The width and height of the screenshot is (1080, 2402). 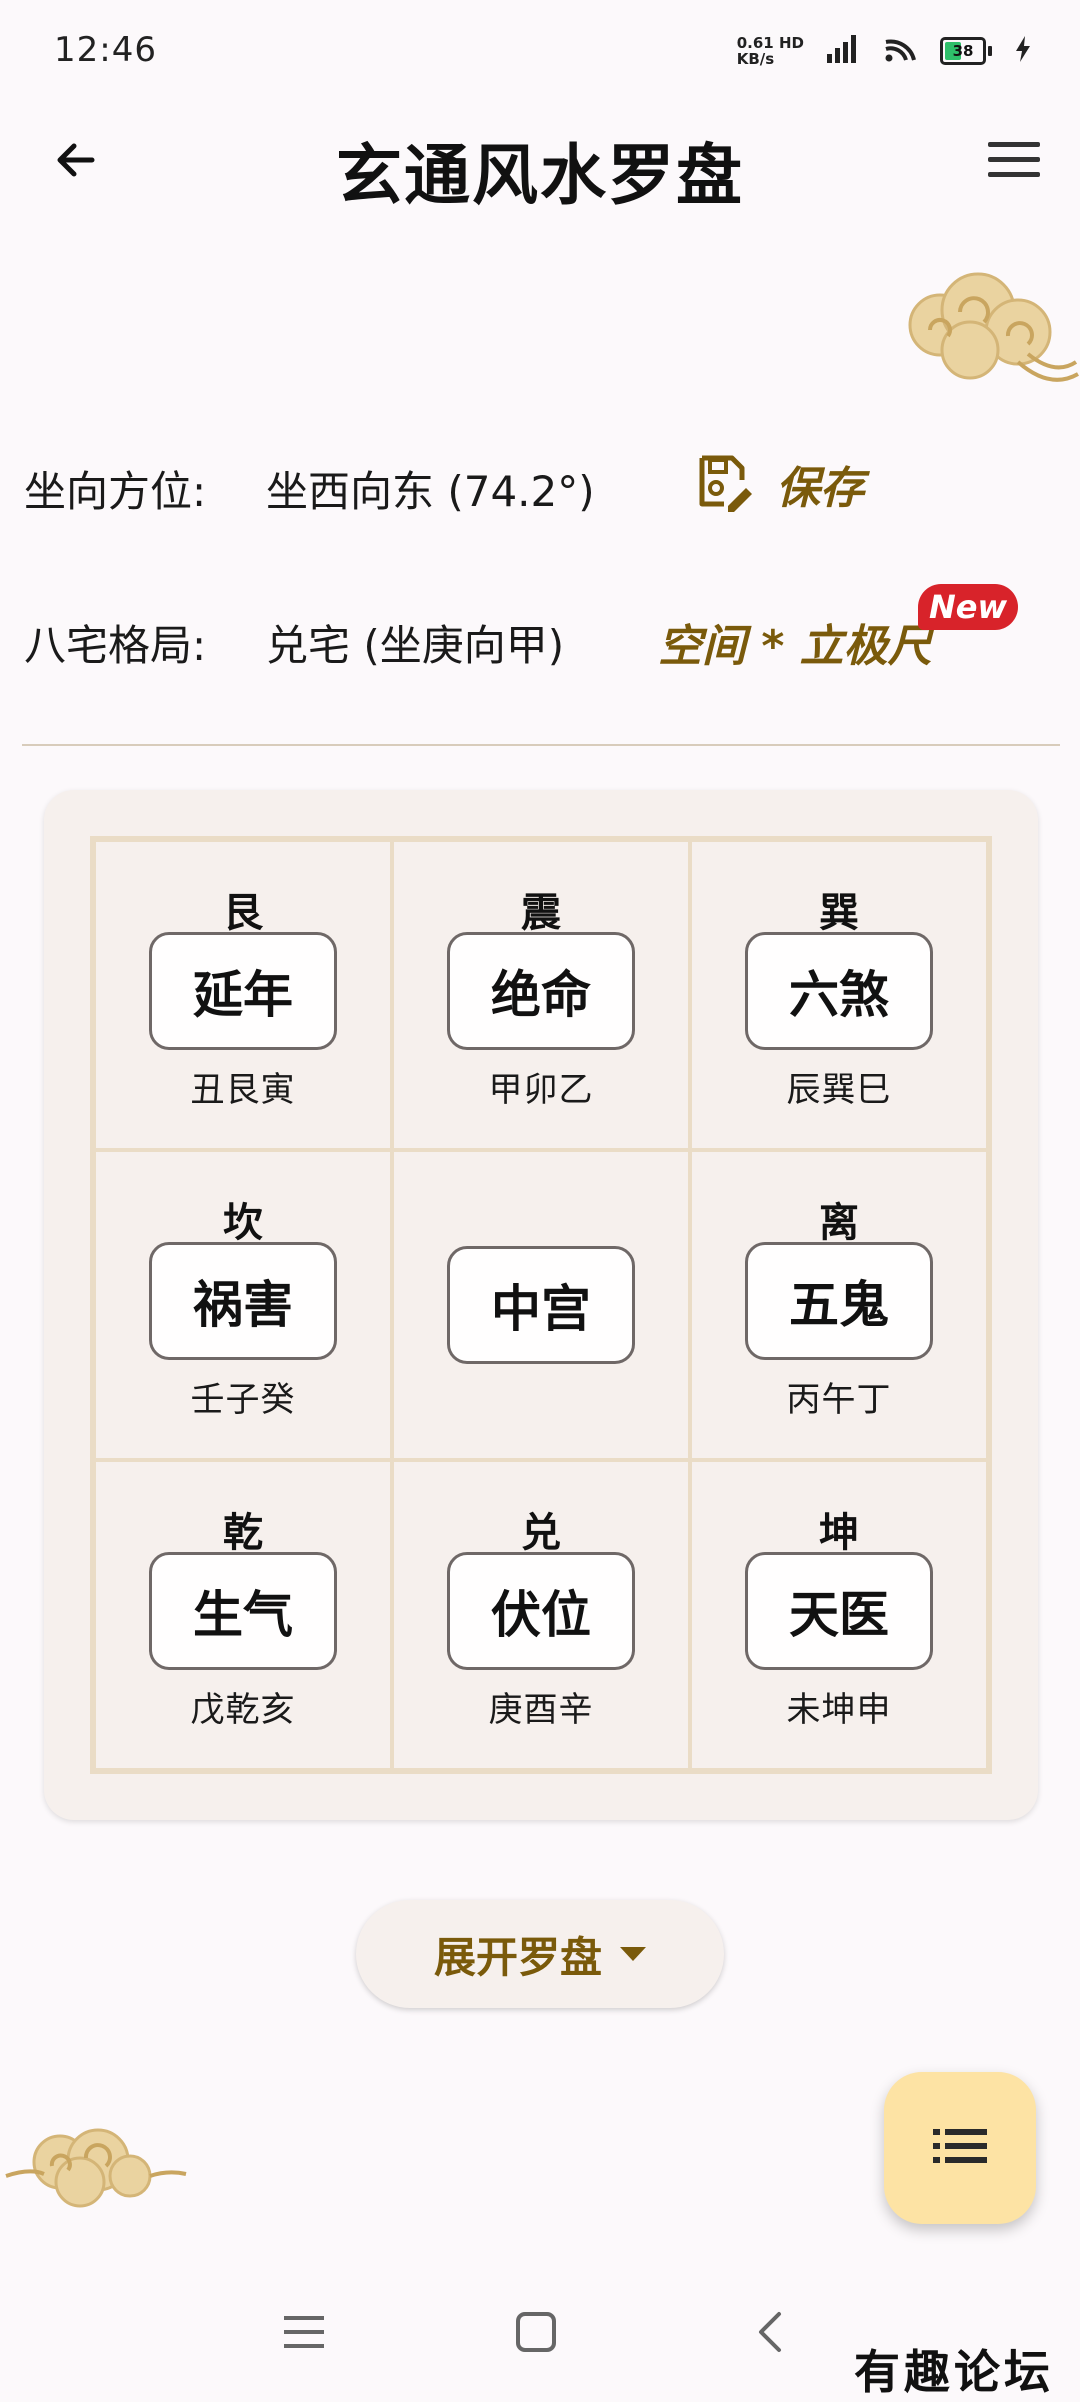 What do you see at coordinates (540, 50) in the screenshot?
I see `status-bar: 12:46 0.61 HD KB/s 38` at bounding box center [540, 50].